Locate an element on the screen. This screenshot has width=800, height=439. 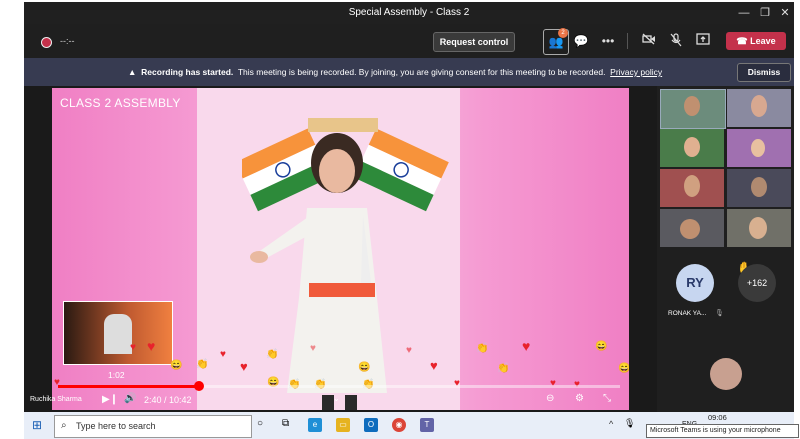
fullscreen-icon: ⤡ is located at coordinates (607, 398).